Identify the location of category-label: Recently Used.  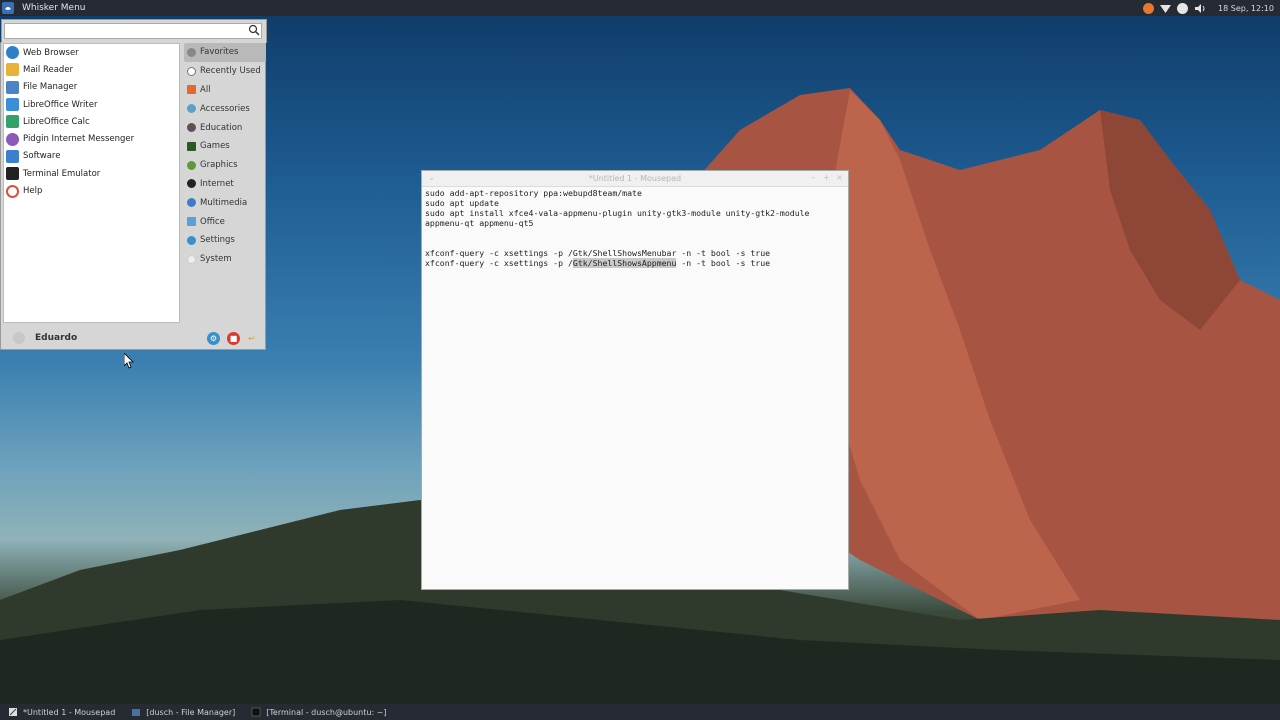
(230, 71).